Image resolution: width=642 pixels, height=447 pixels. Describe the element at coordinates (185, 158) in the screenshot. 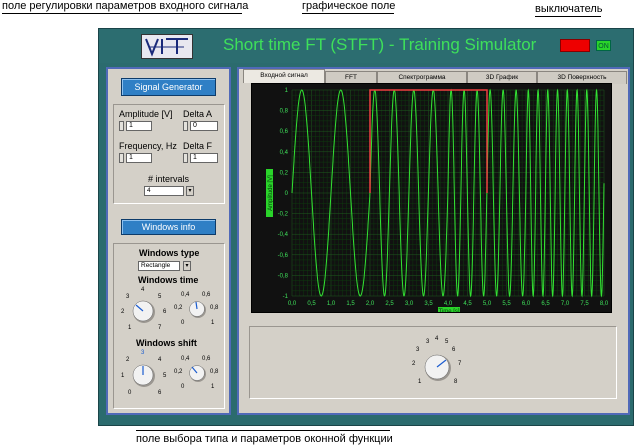

I see `delta-f-stepper` at that location.